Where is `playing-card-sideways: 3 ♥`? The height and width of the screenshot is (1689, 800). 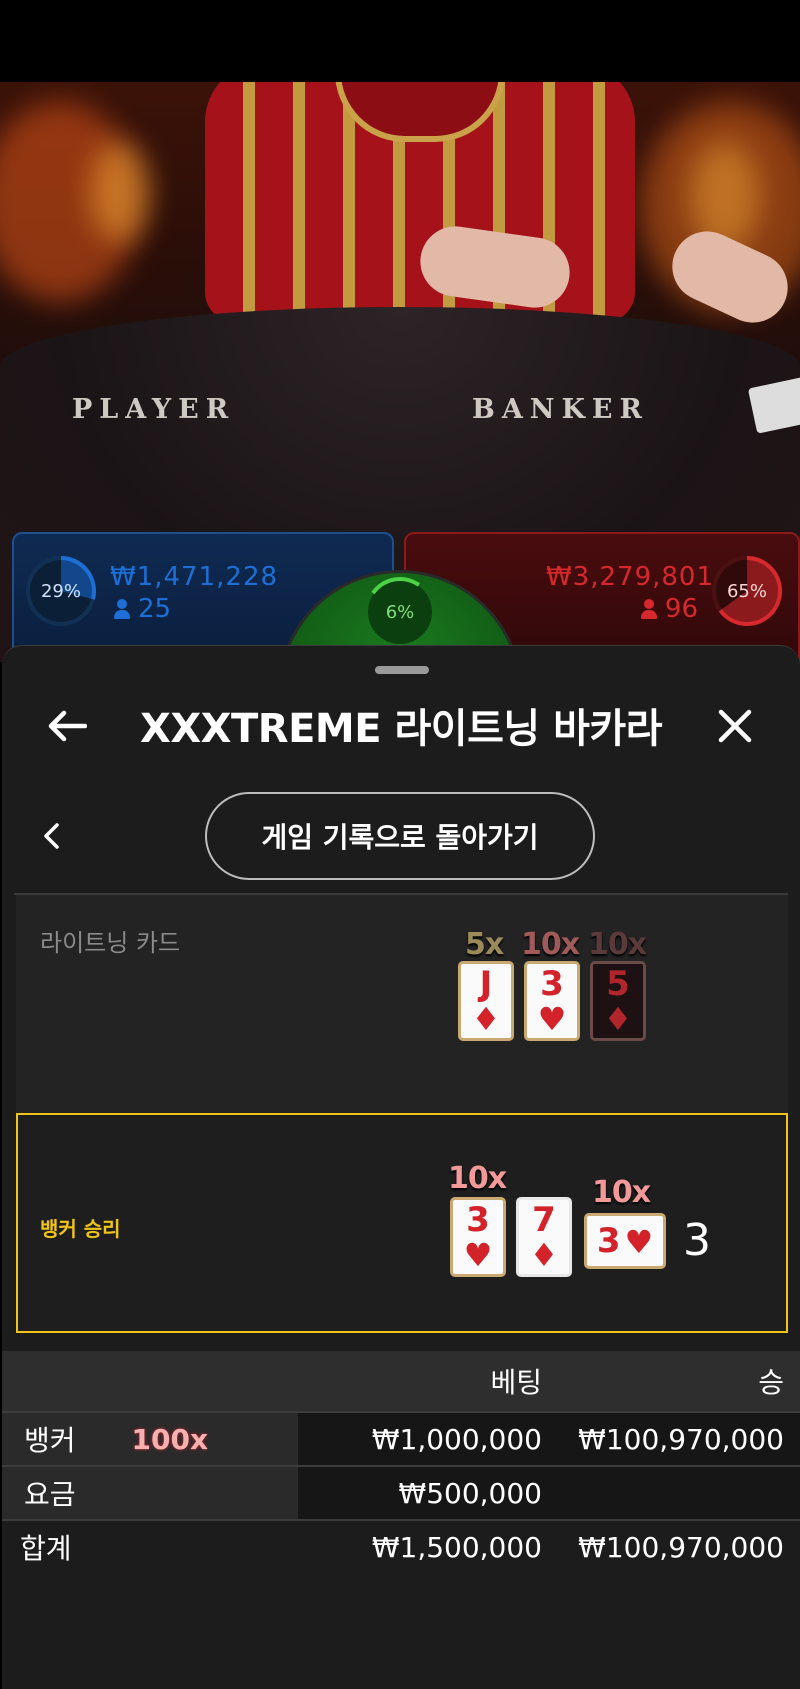
playing-card-sideways: 3 ♥ is located at coordinates (625, 1241).